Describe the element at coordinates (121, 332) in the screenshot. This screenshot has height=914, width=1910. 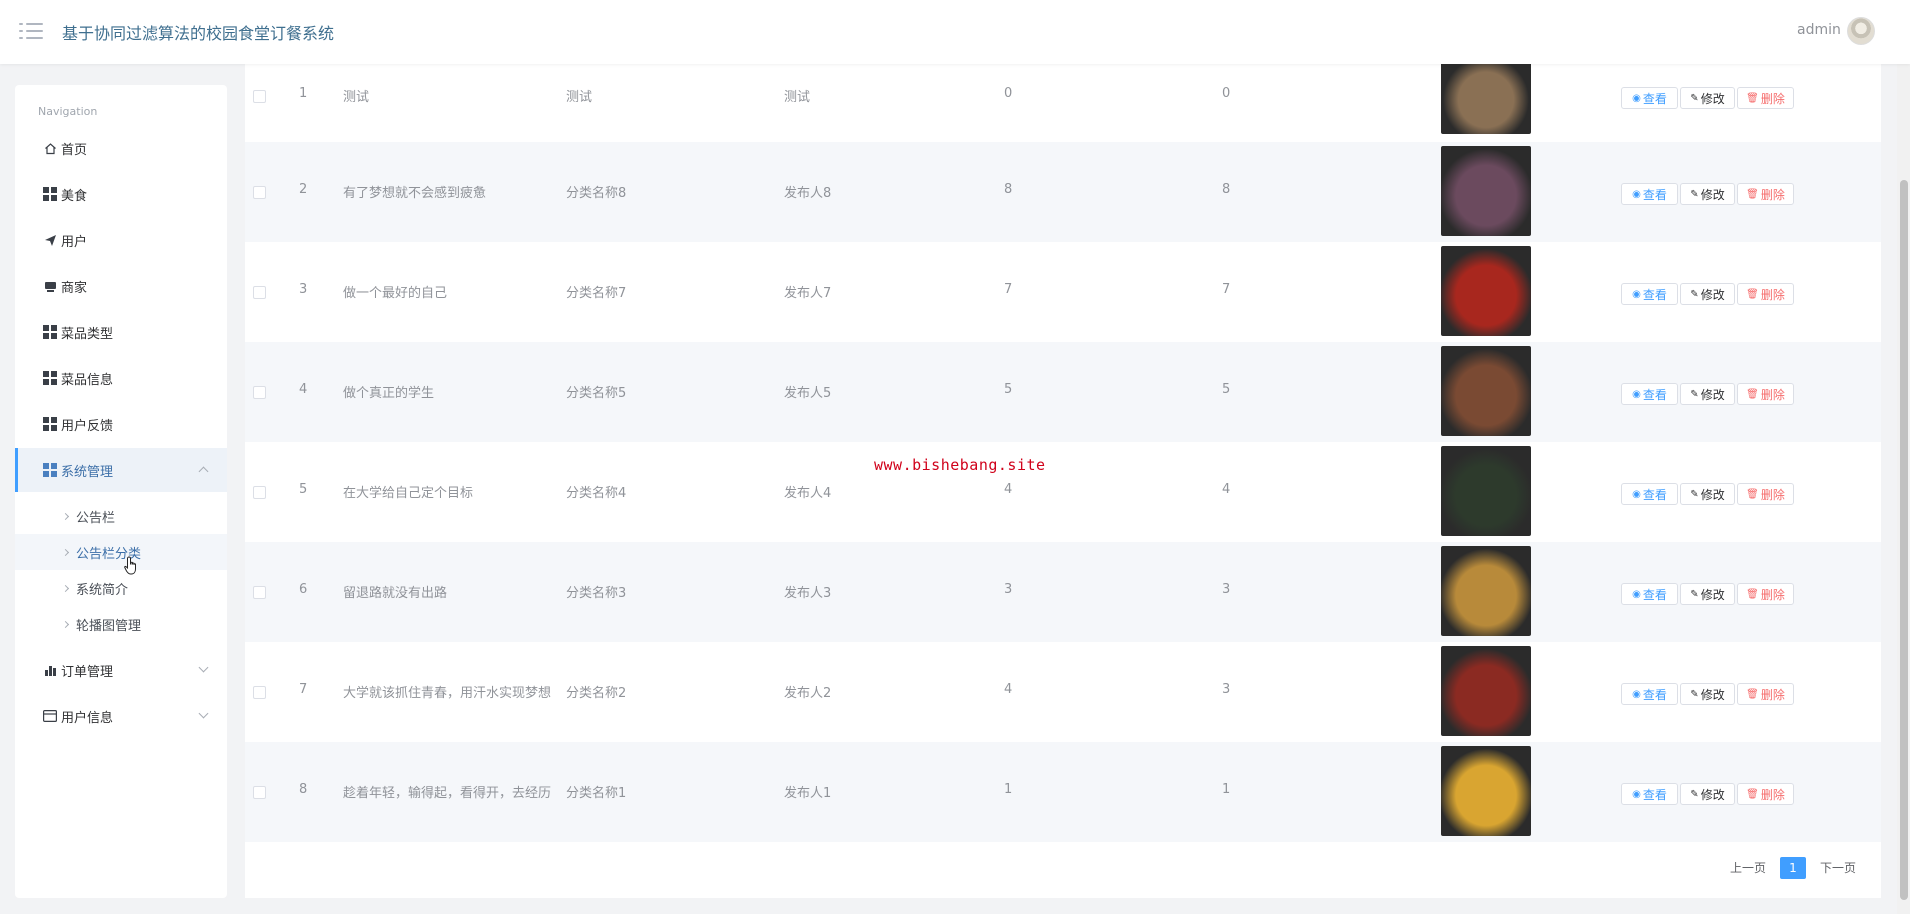
I see `sidebar-item-dish-type: 菜品类型` at that location.